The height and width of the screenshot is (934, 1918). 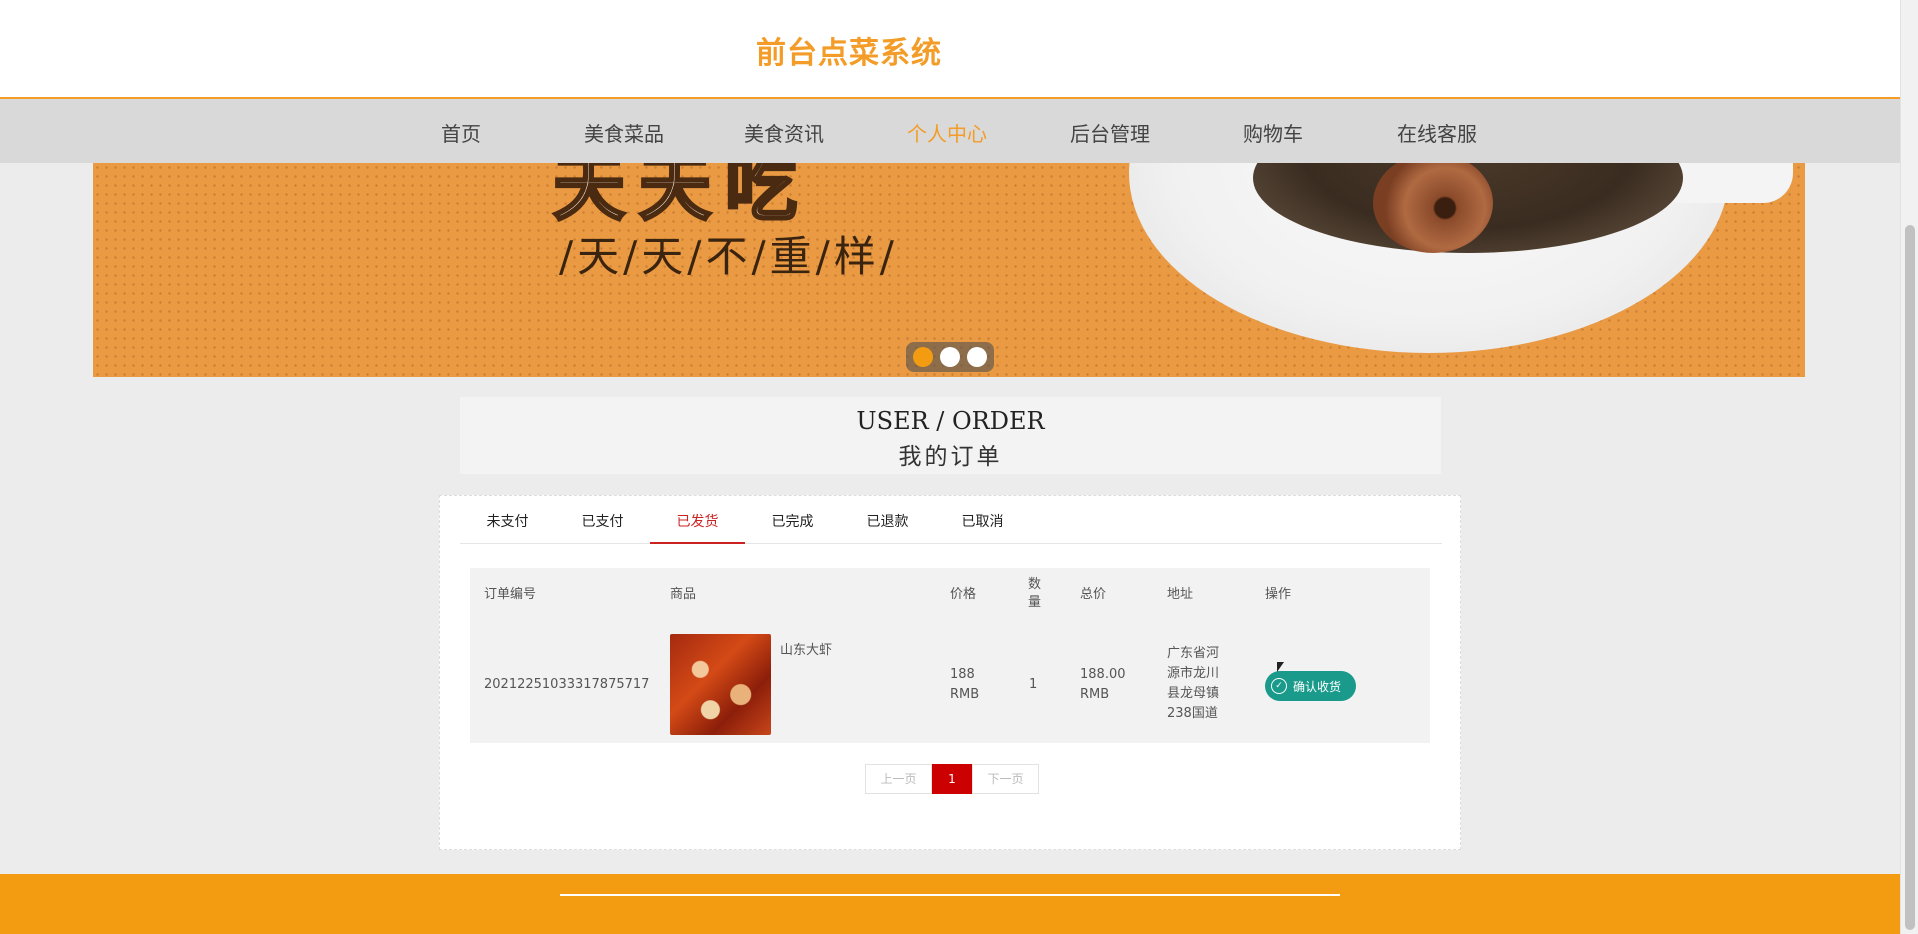 What do you see at coordinates (1279, 686) in the screenshot?
I see `check-circle-icon: ✓` at bounding box center [1279, 686].